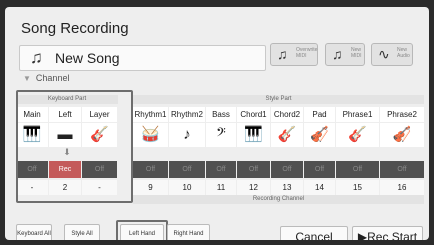 The width and height of the screenshot is (434, 245). I want to click on song-name-field: ♫ New Song, so click(142, 58).